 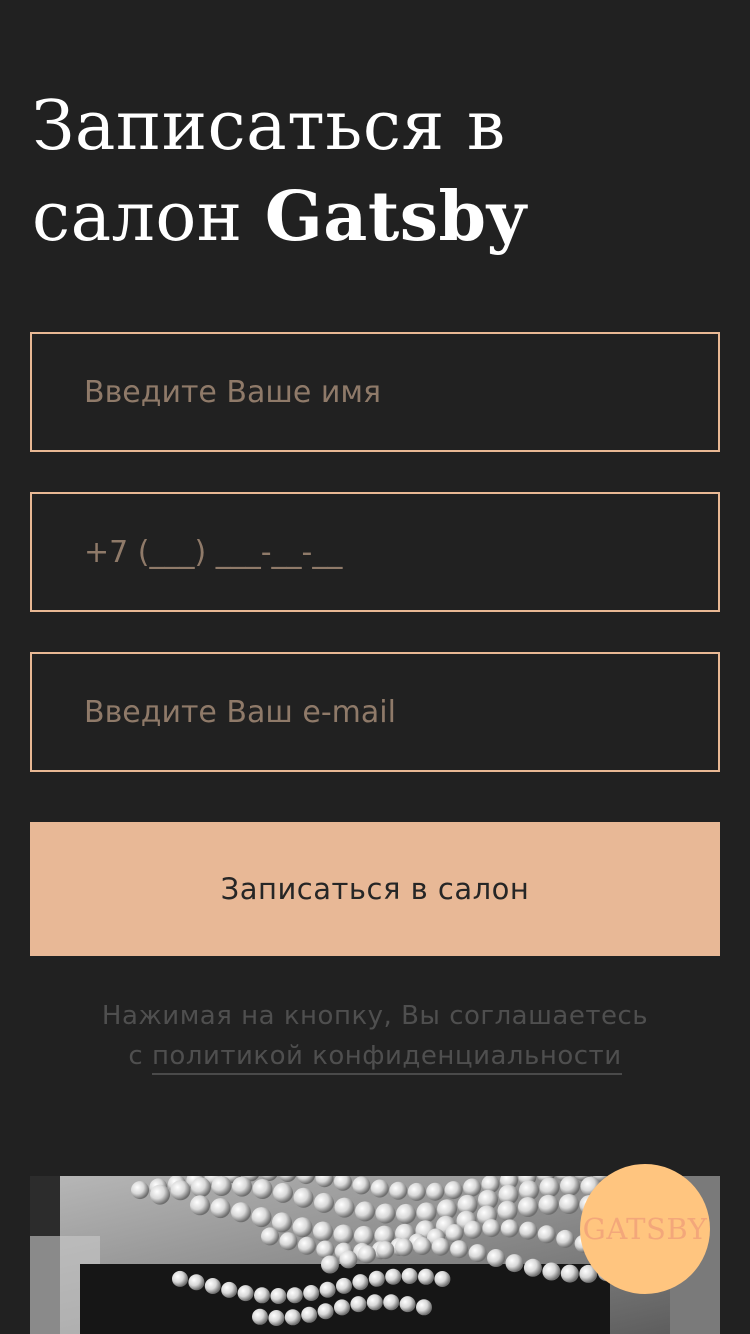 What do you see at coordinates (375, 889) in the screenshot?
I see `submit-button: Записаться в салон` at bounding box center [375, 889].